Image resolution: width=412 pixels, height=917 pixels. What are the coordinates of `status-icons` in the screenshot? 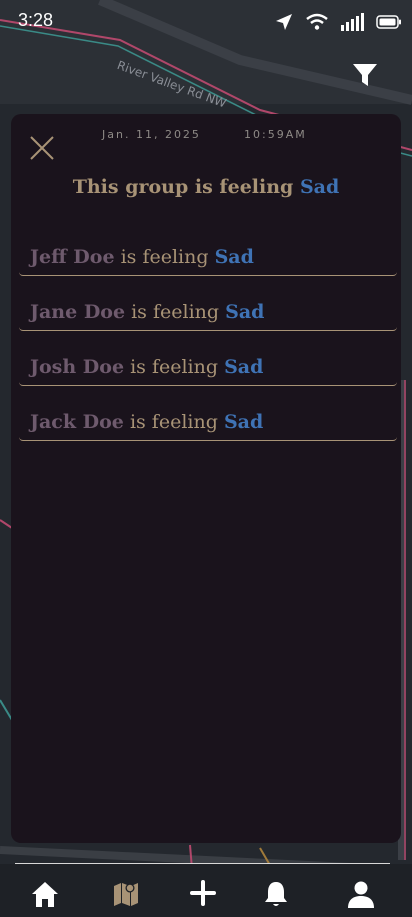 It's located at (338, 22).